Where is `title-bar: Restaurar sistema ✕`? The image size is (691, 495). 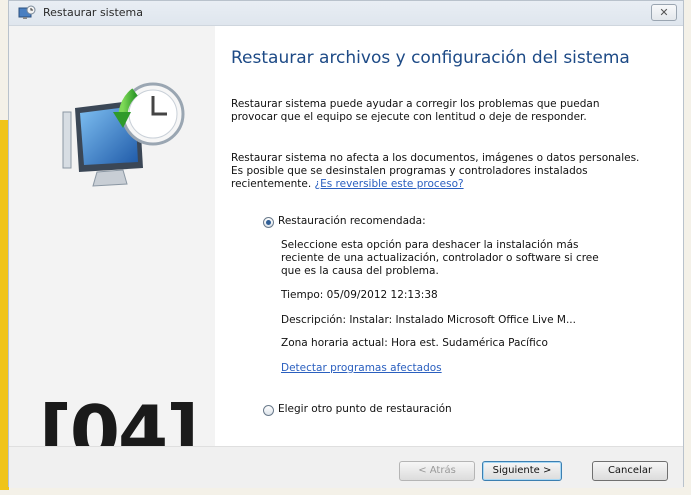 title-bar: Restaurar sistema ✕ is located at coordinates (346, 13).